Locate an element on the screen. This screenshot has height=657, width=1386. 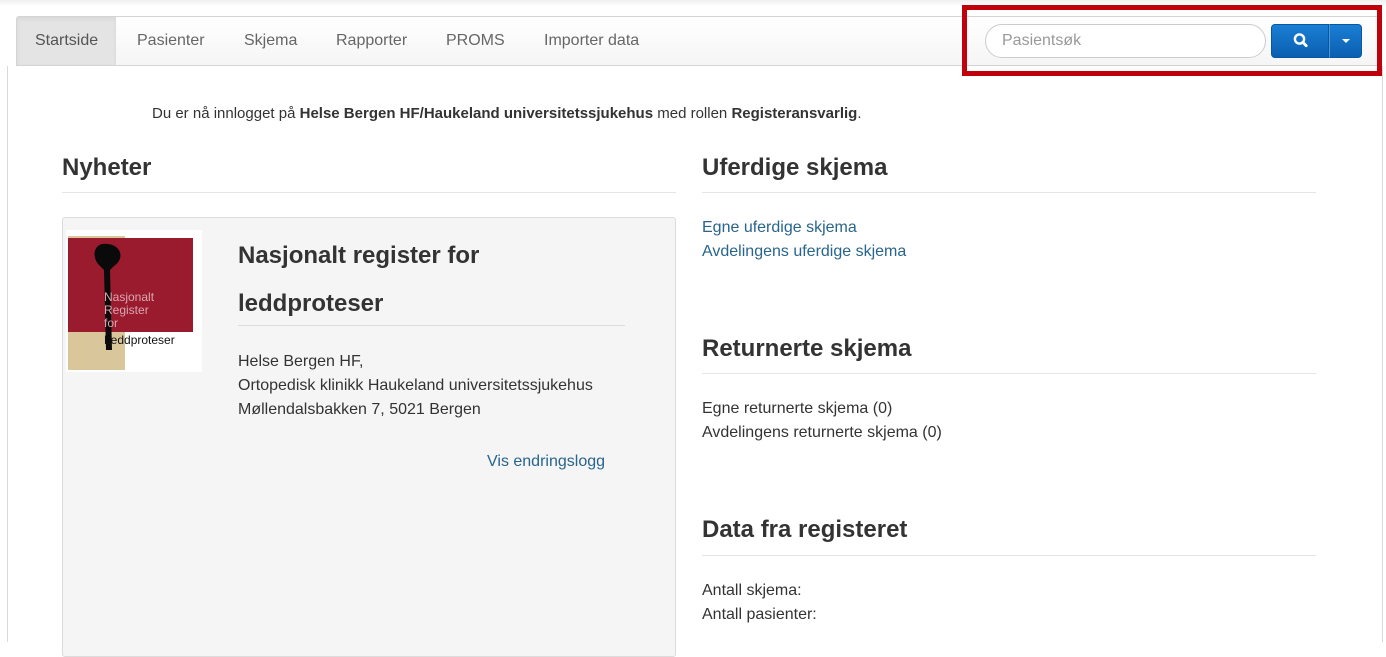
registry-data-divider is located at coordinates (1009, 555).